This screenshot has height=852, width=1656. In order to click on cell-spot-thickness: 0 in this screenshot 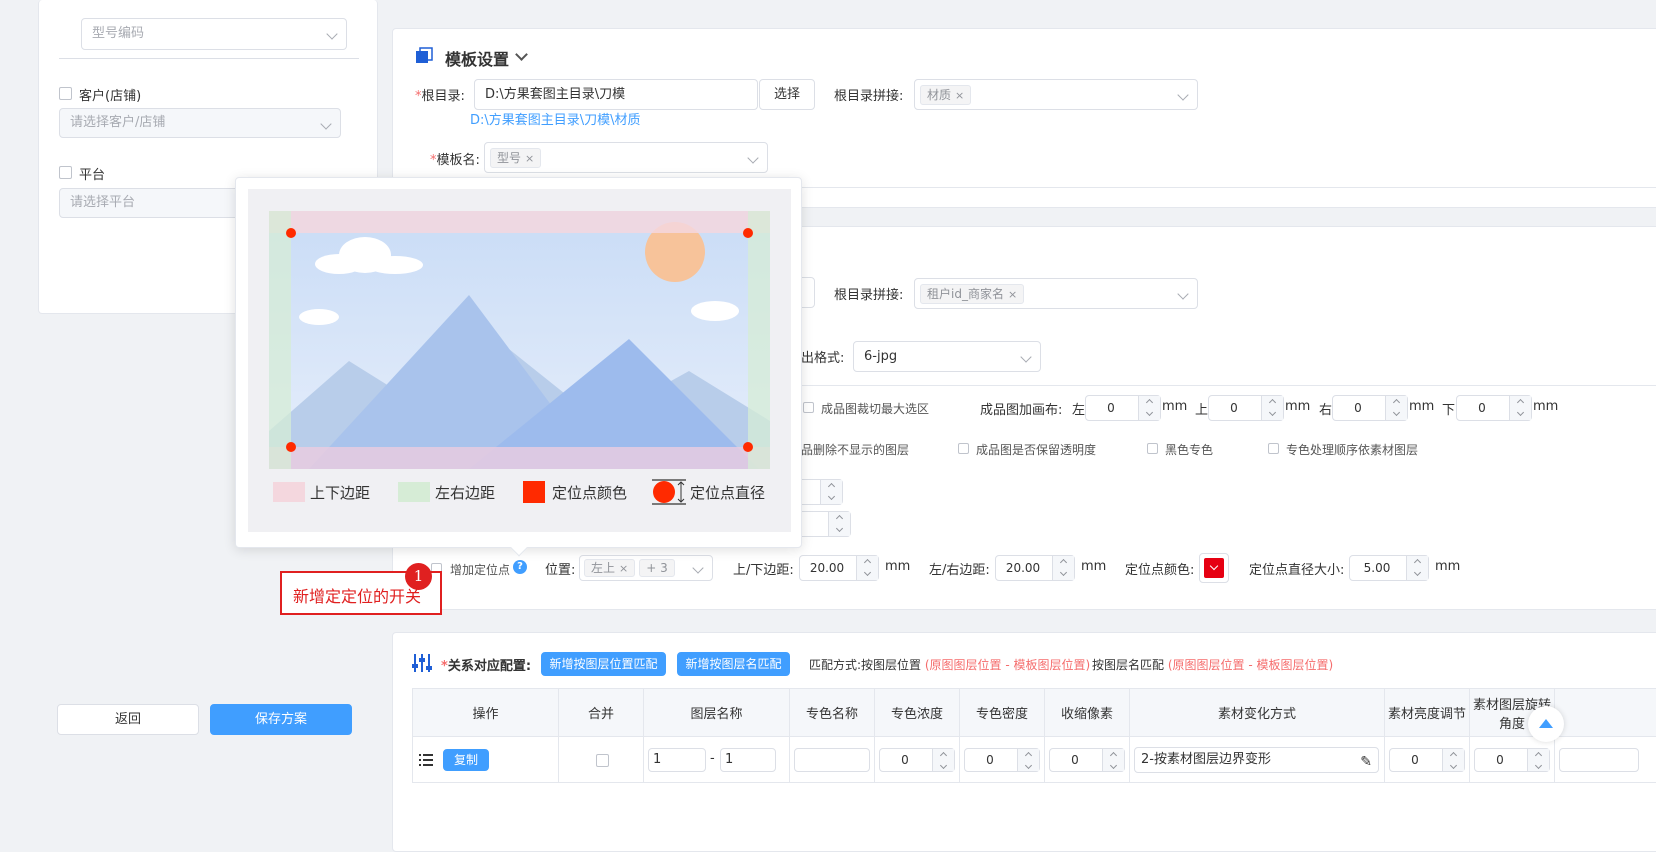, I will do `click(1002, 760)`.